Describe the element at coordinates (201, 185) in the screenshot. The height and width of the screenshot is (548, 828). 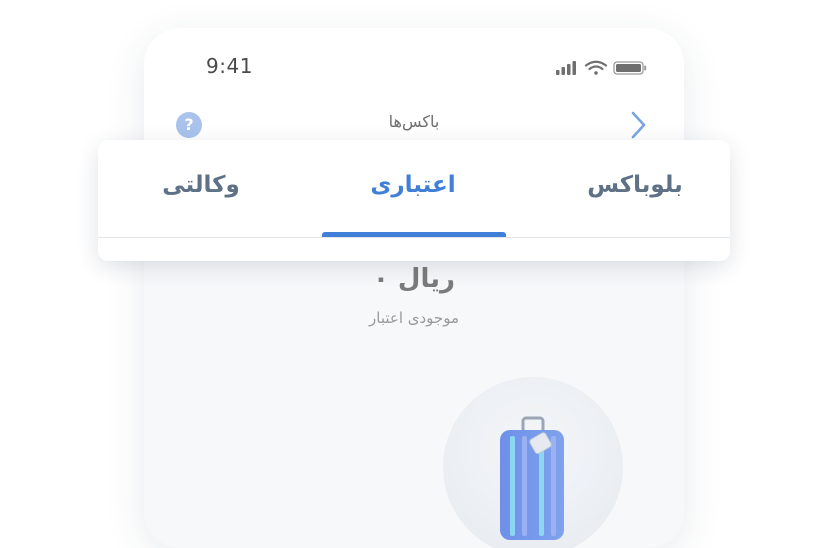
I see `tab-proxy: وکالتی` at that location.